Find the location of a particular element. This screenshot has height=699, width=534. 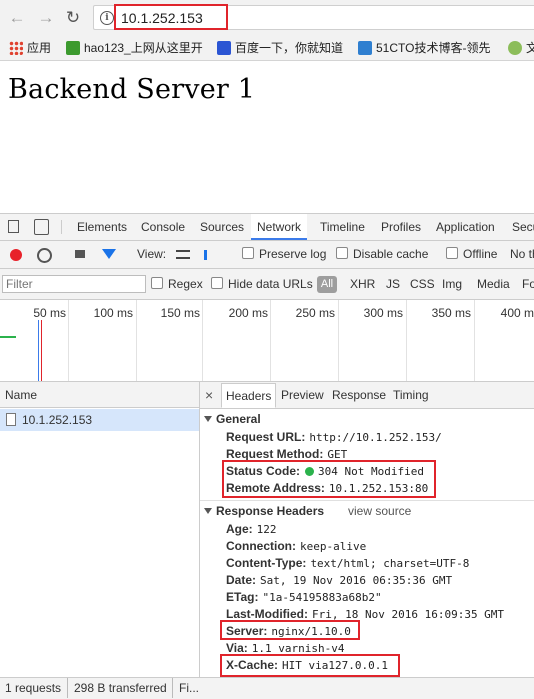

expand-triangle-icon is located at coordinates (208, 419).